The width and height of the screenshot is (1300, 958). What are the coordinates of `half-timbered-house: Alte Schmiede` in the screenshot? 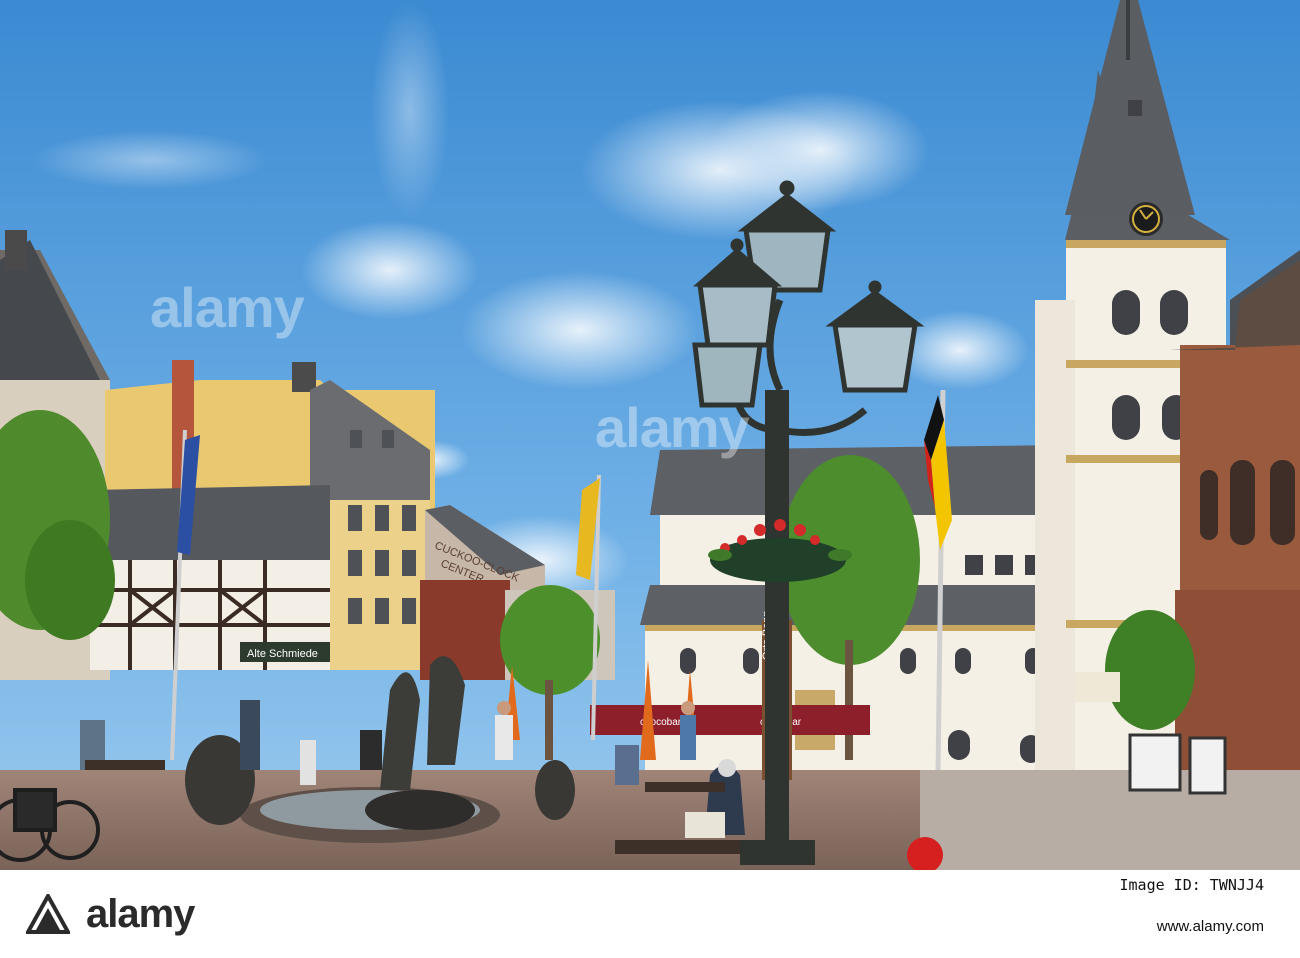 It's located at (210, 577).